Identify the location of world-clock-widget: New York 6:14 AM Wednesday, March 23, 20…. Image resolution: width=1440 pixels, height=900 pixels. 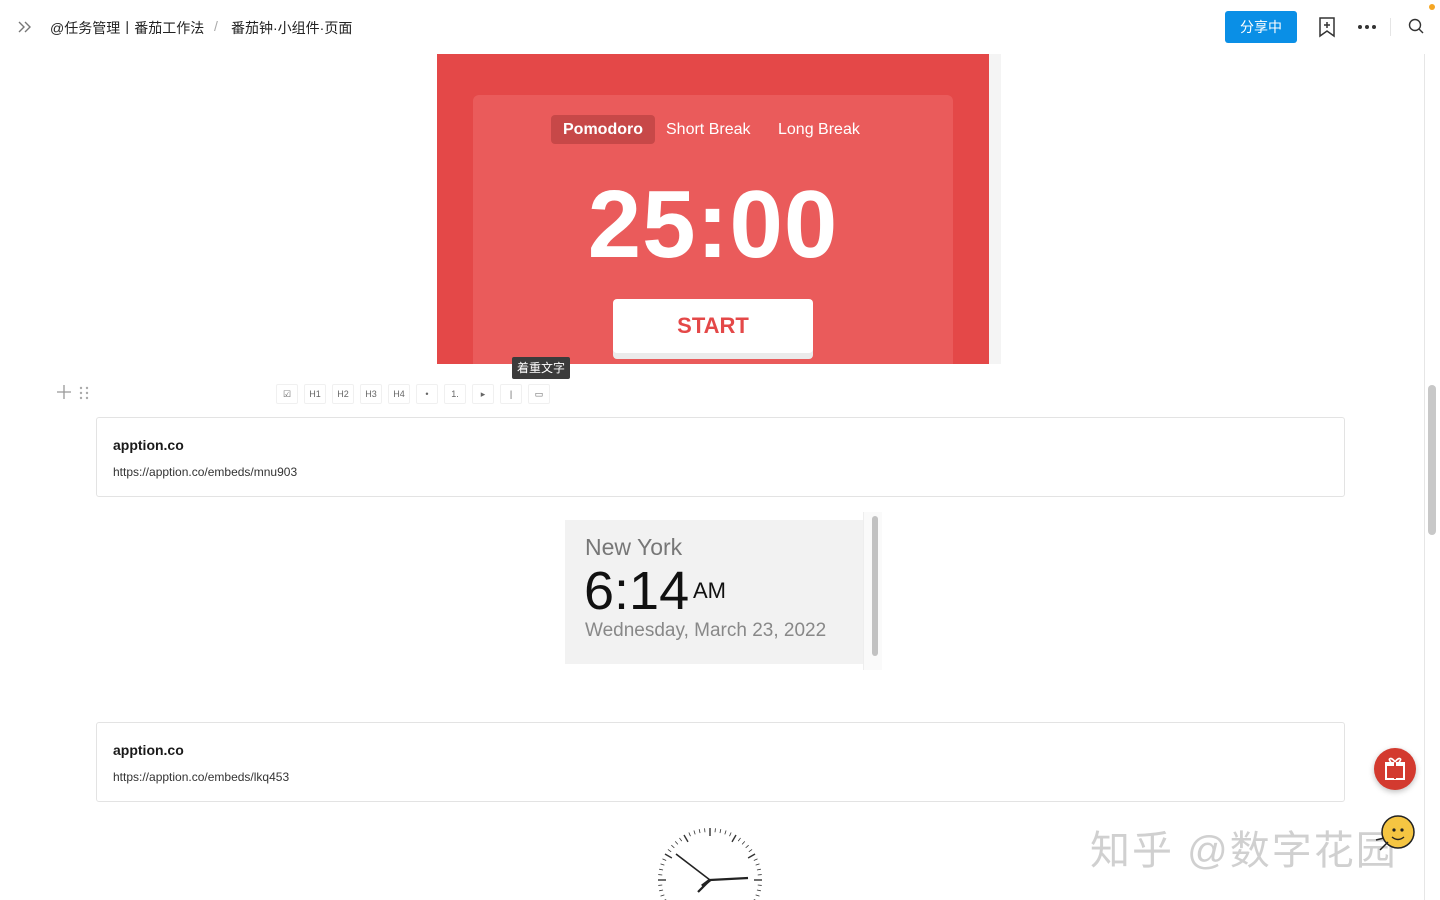
(715, 592).